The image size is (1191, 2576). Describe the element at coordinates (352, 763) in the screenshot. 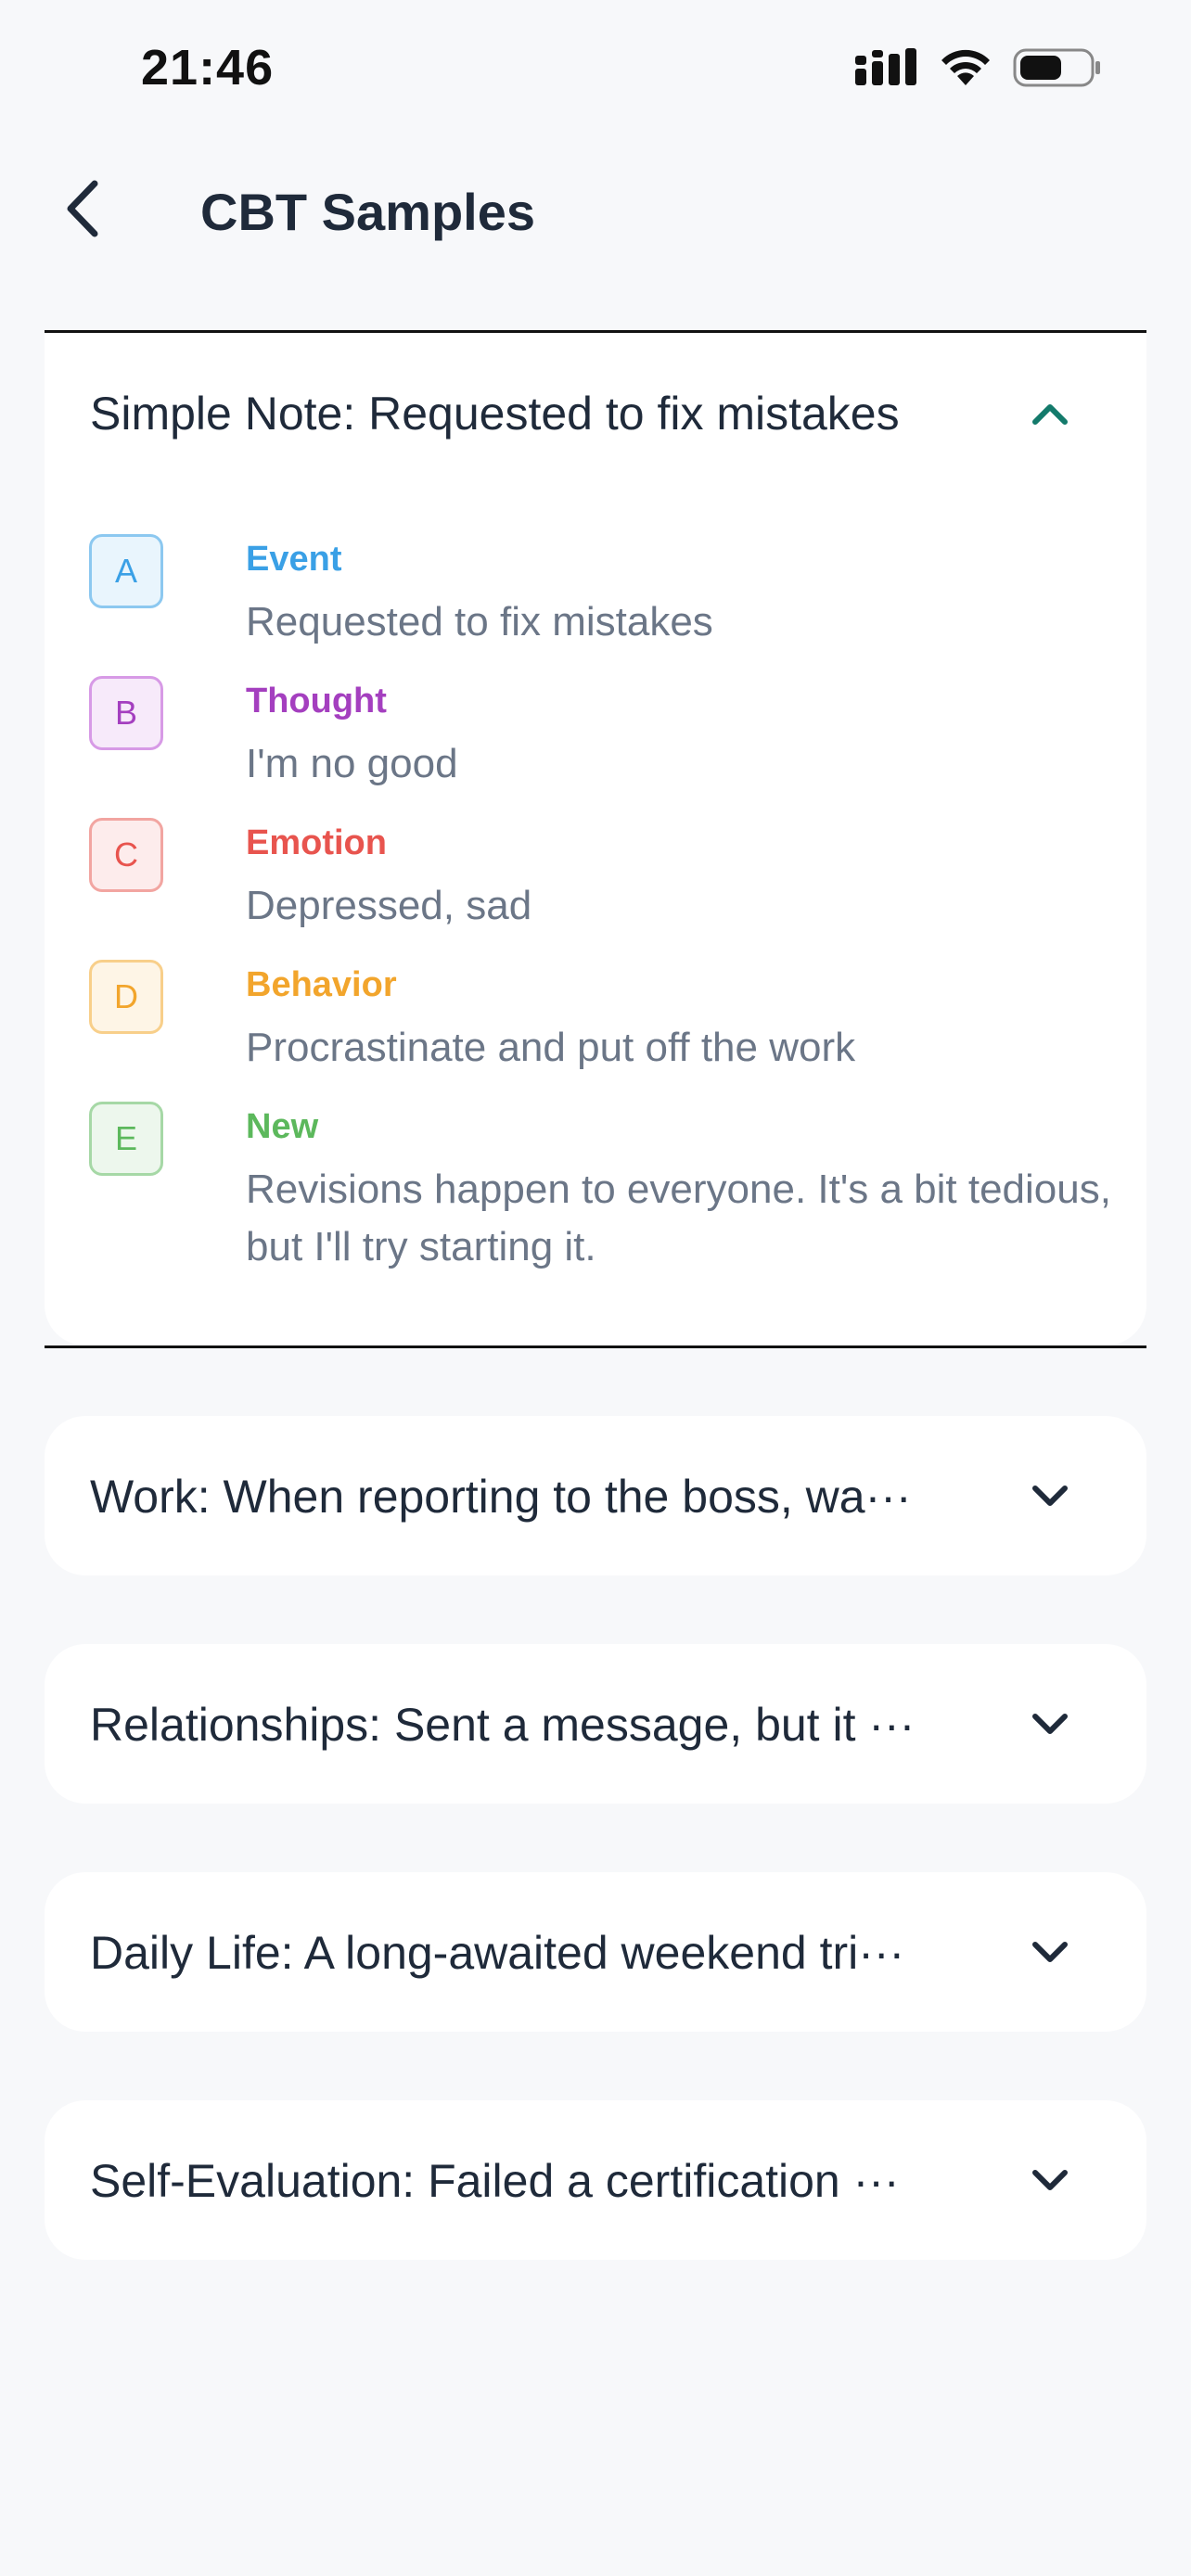

I see `value-thought: I'm no good` at that location.